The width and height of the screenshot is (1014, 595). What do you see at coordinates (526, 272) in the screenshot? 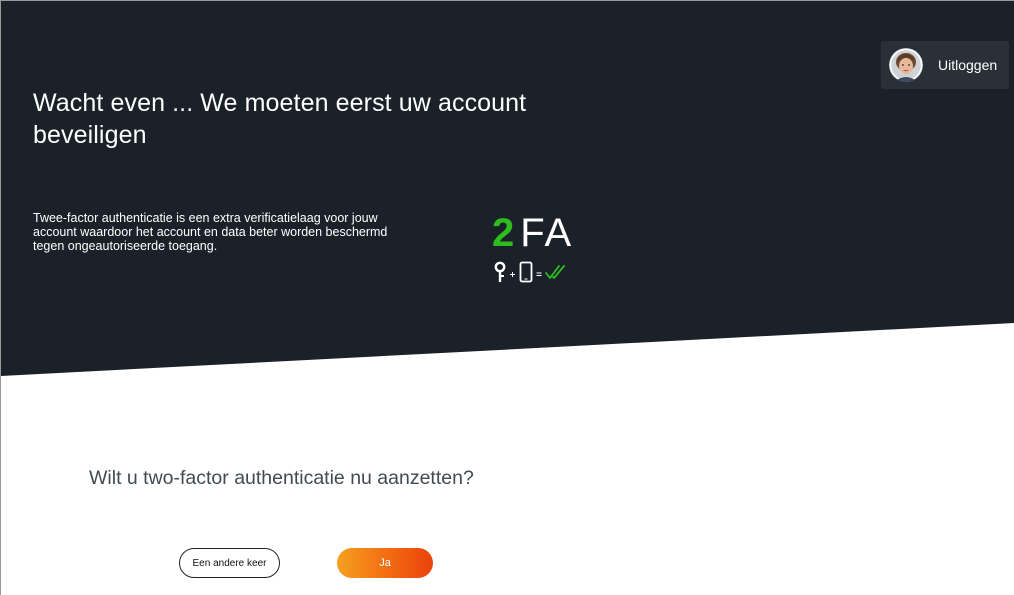
I see `phone-icon` at bounding box center [526, 272].